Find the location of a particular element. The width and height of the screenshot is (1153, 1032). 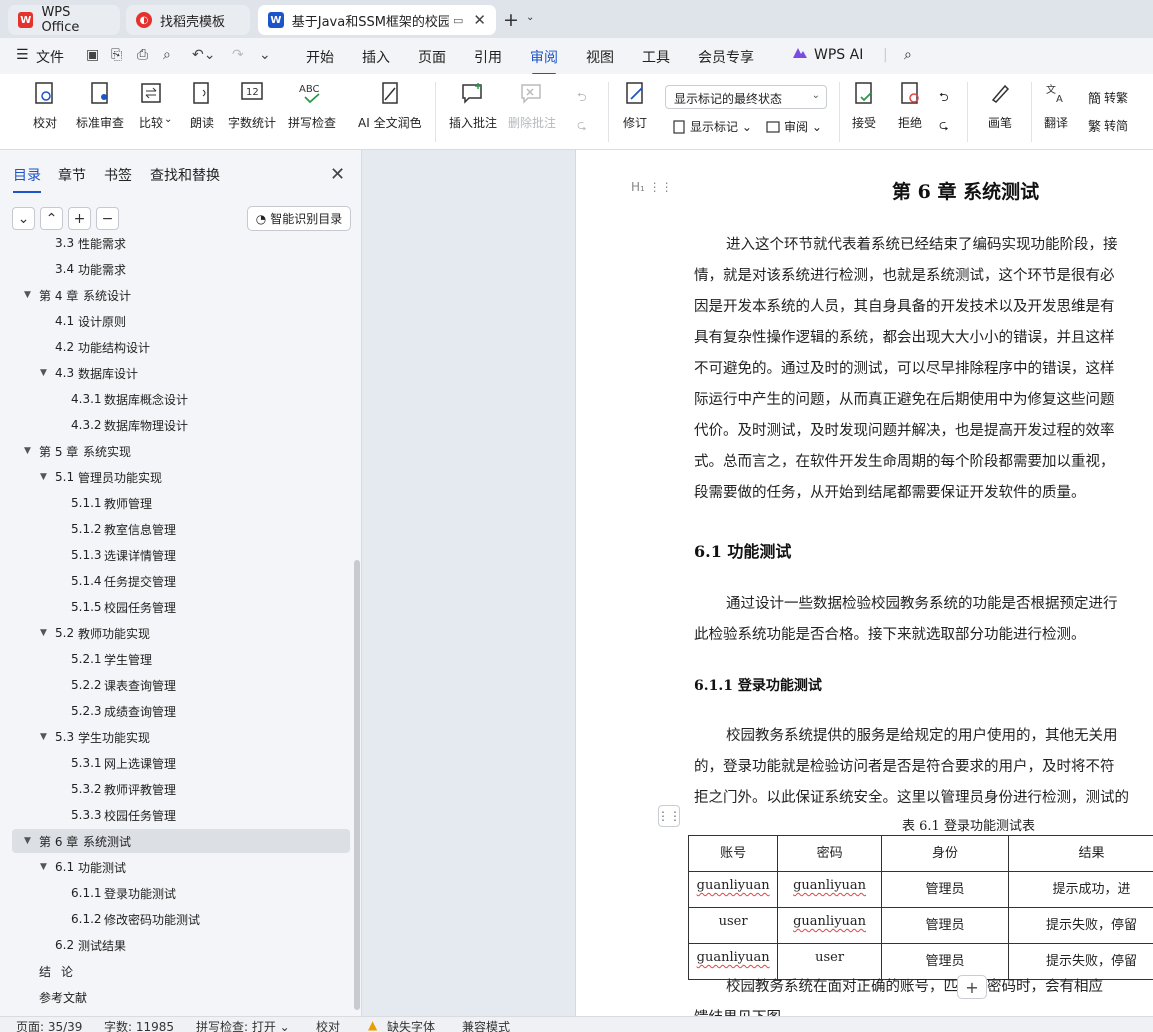

redo-icon: ↷ is located at coordinates (238, 55).